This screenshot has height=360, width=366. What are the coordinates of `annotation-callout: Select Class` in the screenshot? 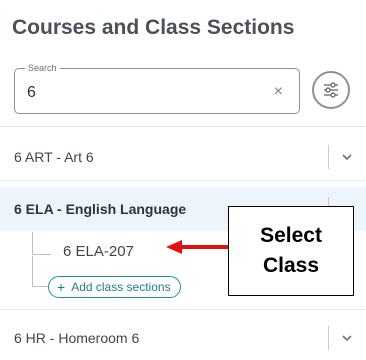 It's located at (291, 251).